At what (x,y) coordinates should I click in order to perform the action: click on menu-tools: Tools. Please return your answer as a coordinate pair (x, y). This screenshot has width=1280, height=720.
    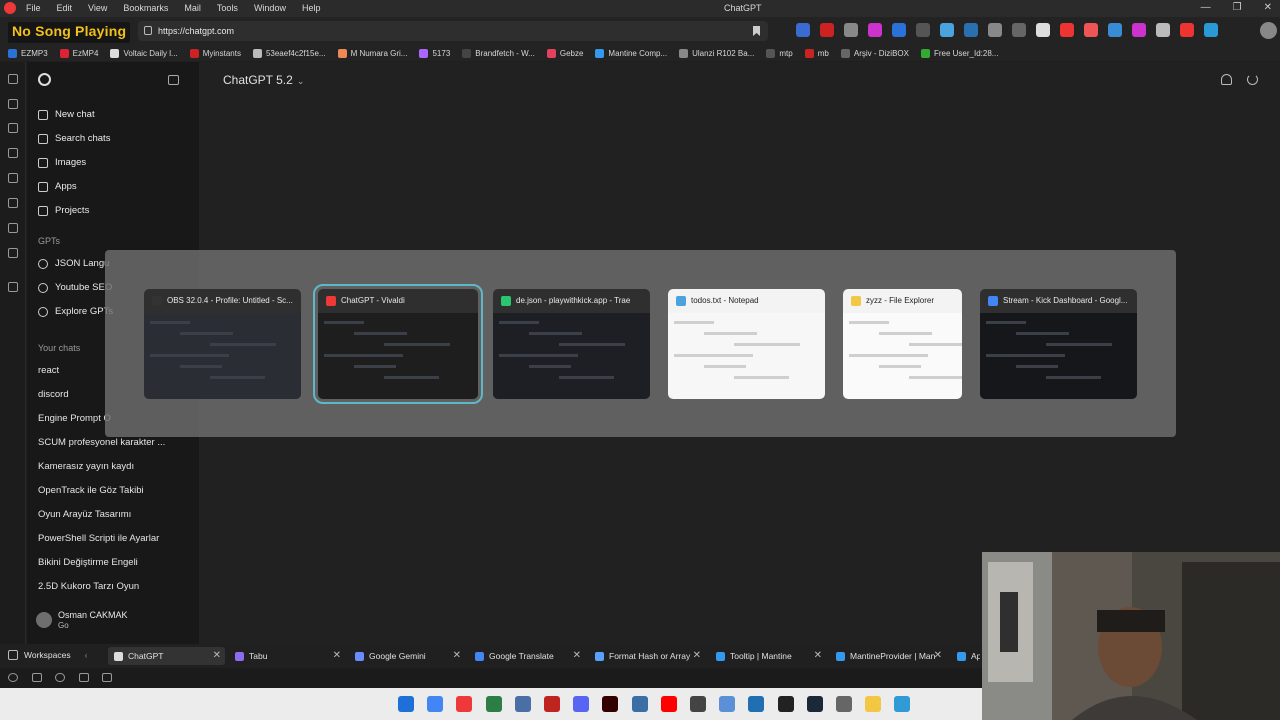
    Looking at the image, I should click on (227, 8).